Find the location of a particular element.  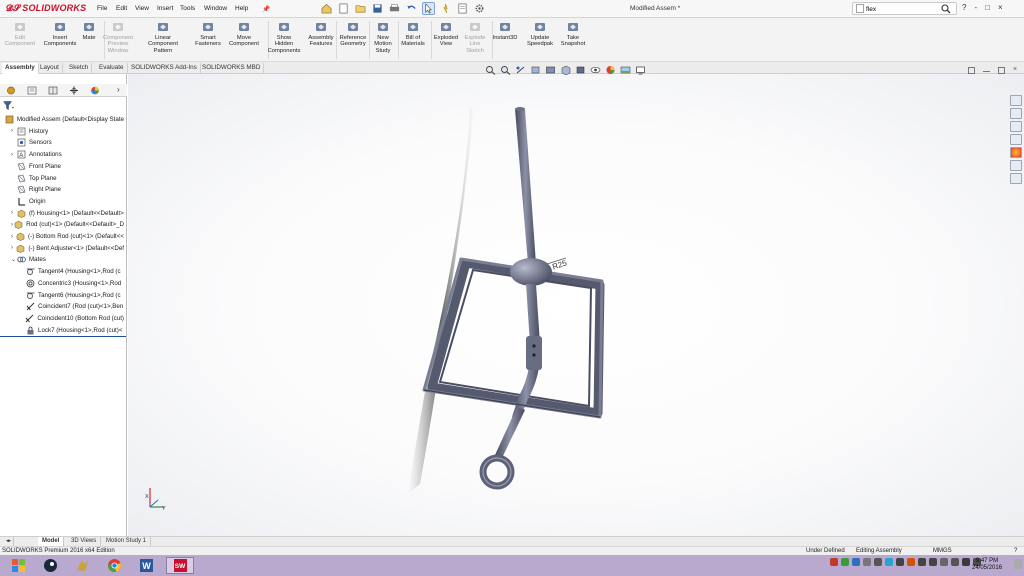

edit-appearance-icon is located at coordinates (610, 70).